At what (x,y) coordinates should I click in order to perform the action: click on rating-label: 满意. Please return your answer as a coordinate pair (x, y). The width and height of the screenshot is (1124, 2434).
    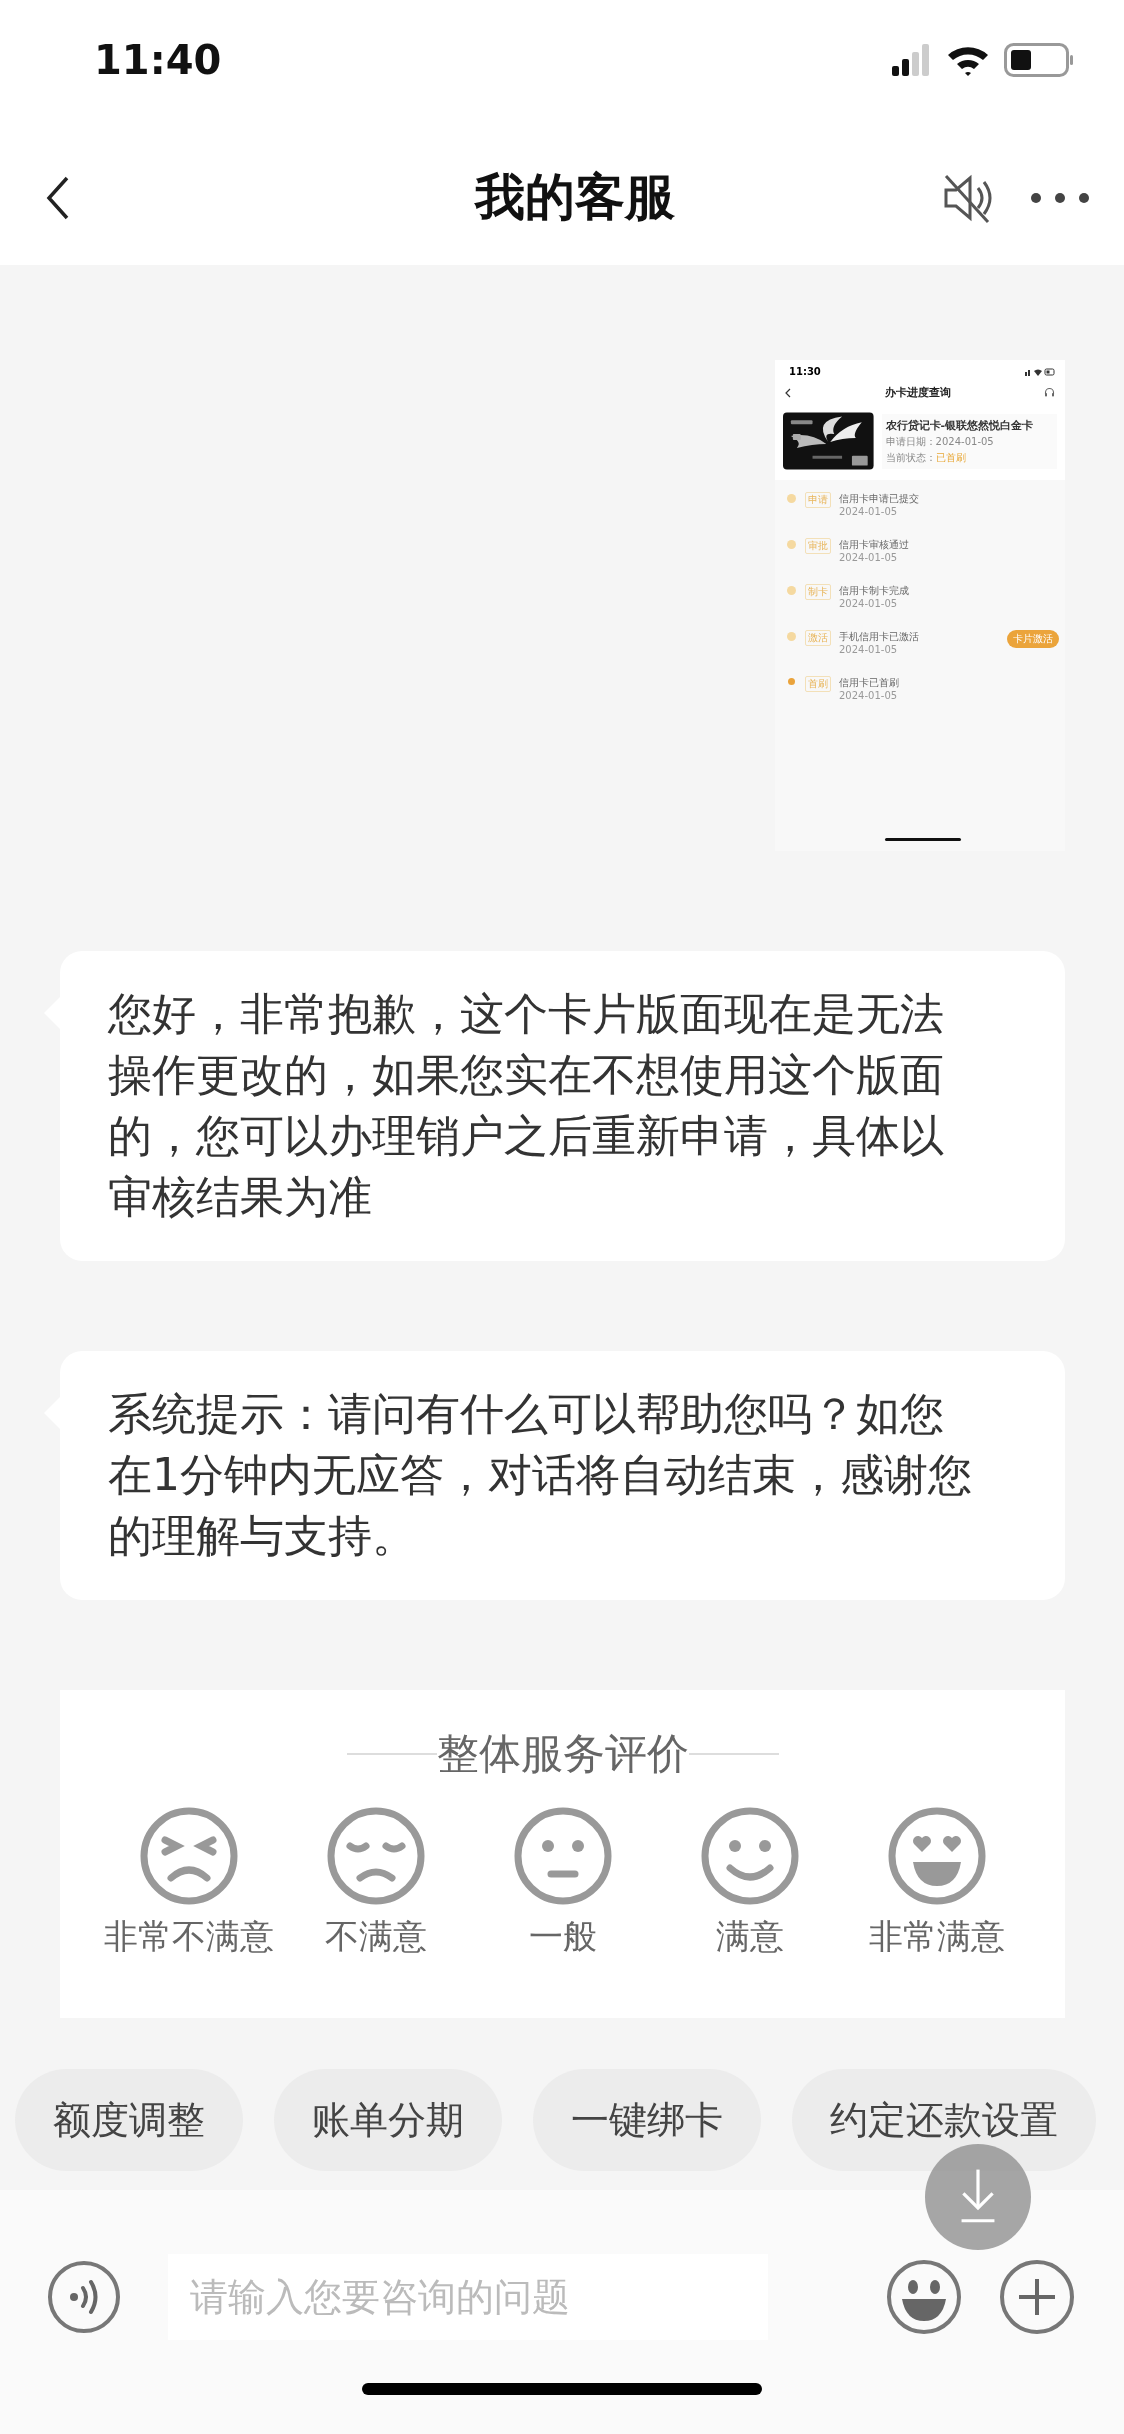
    Looking at the image, I should click on (749, 1936).